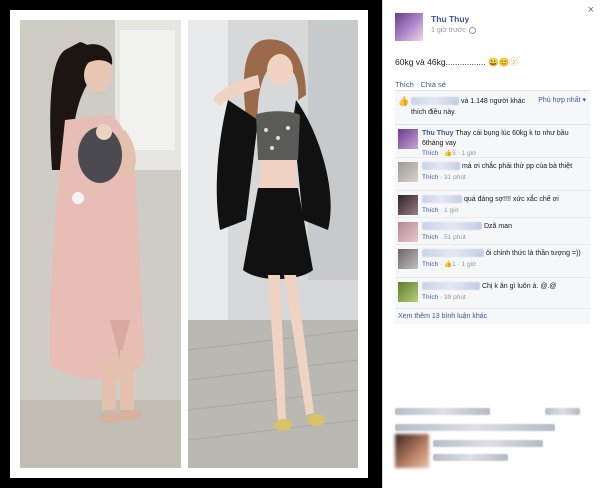 The width and height of the screenshot is (600, 488). Describe the element at coordinates (409, 27) in the screenshot. I see `author-avatar` at that location.